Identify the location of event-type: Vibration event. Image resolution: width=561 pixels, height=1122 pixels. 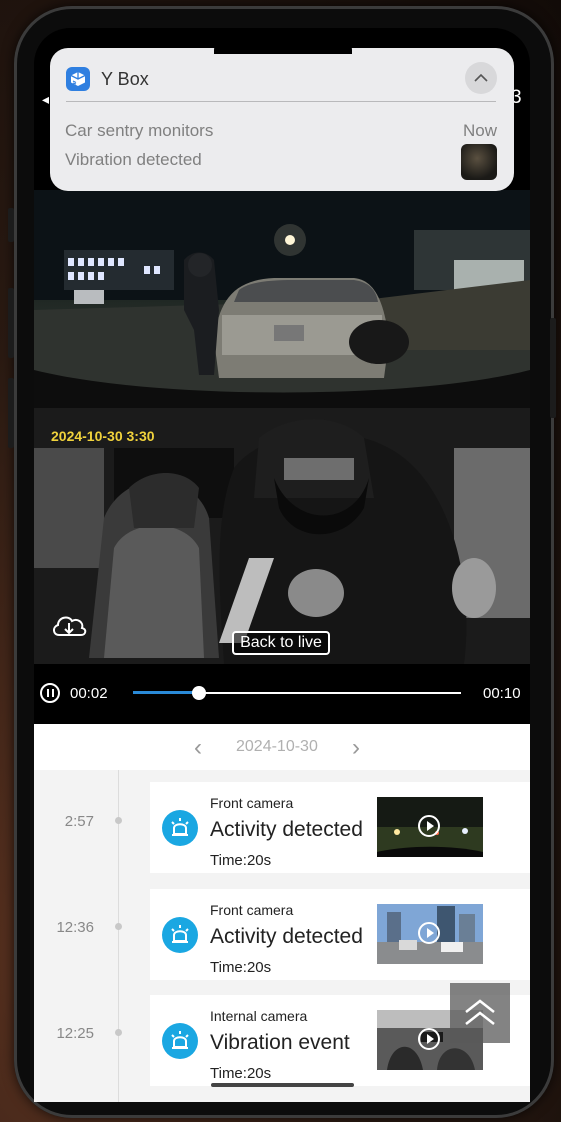
(280, 1042).